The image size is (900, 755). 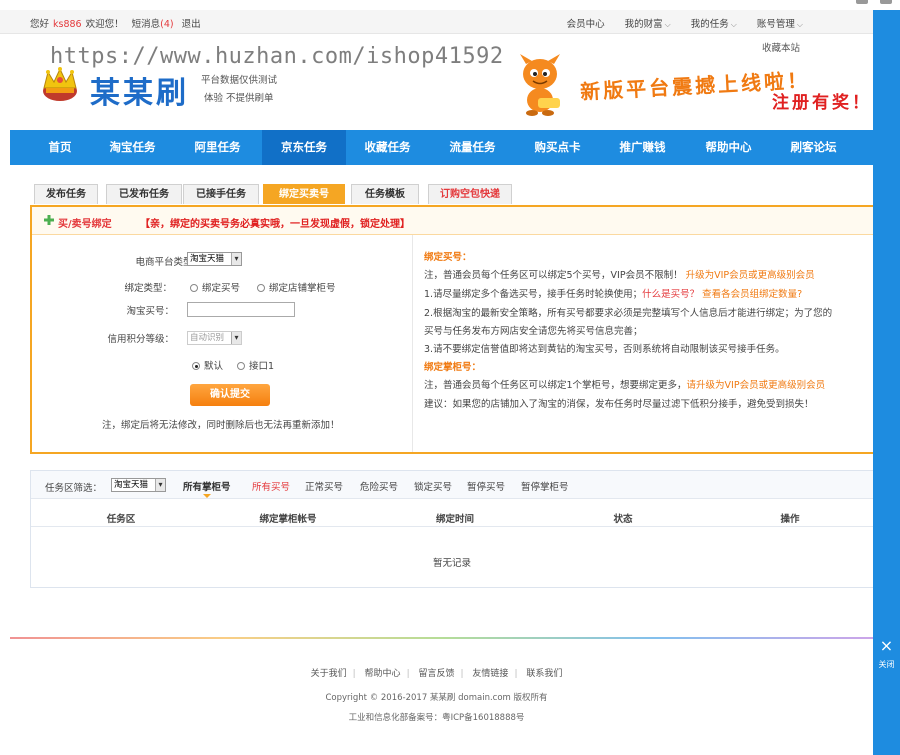 I want to click on nav-ali-tasks: 阿里任务, so click(x=217, y=147).